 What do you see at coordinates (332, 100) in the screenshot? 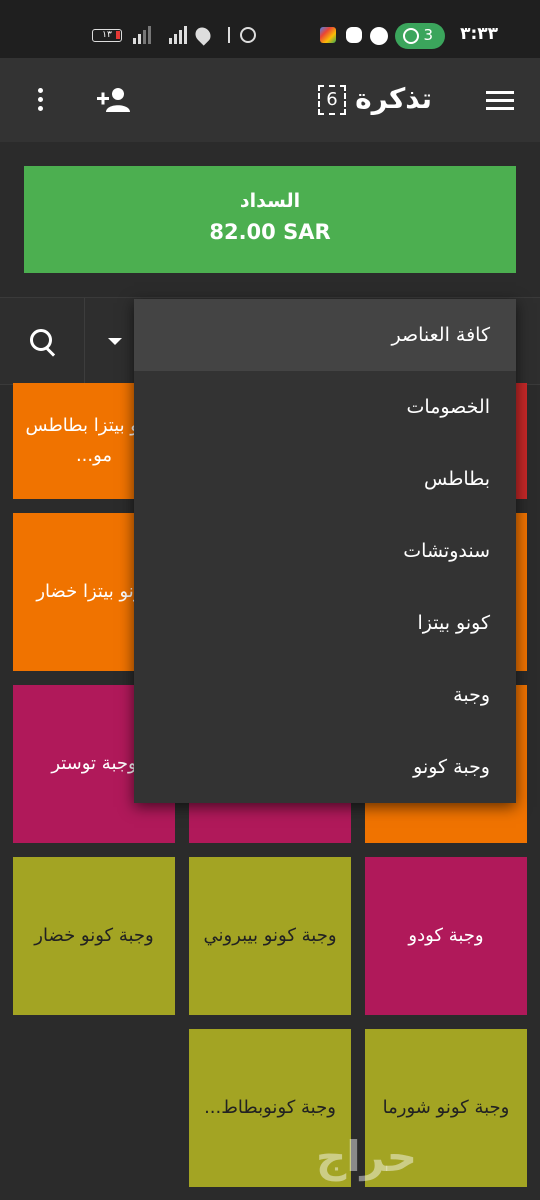
I see `ticket-count-badge: 6` at bounding box center [332, 100].